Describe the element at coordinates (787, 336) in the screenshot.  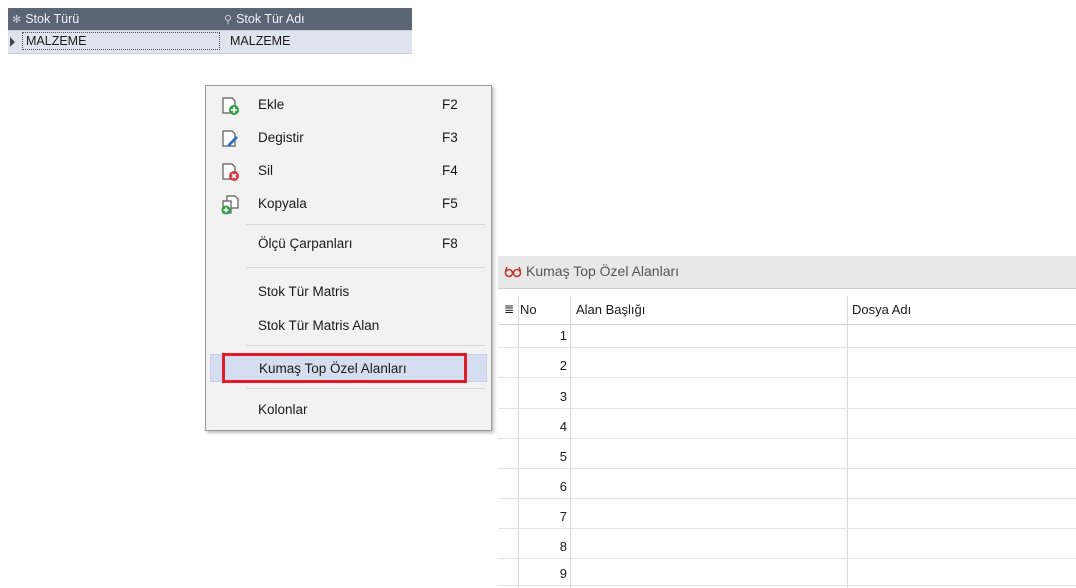
I see `table-row: 1` at that location.